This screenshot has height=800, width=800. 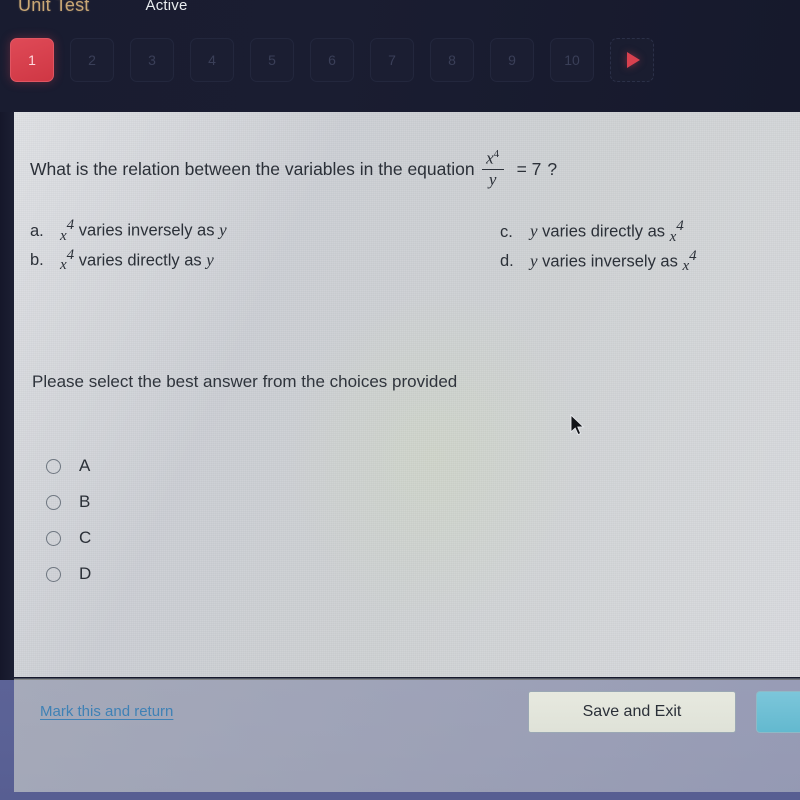 What do you see at coordinates (552, 169) in the screenshot?
I see `question-mark: ?` at bounding box center [552, 169].